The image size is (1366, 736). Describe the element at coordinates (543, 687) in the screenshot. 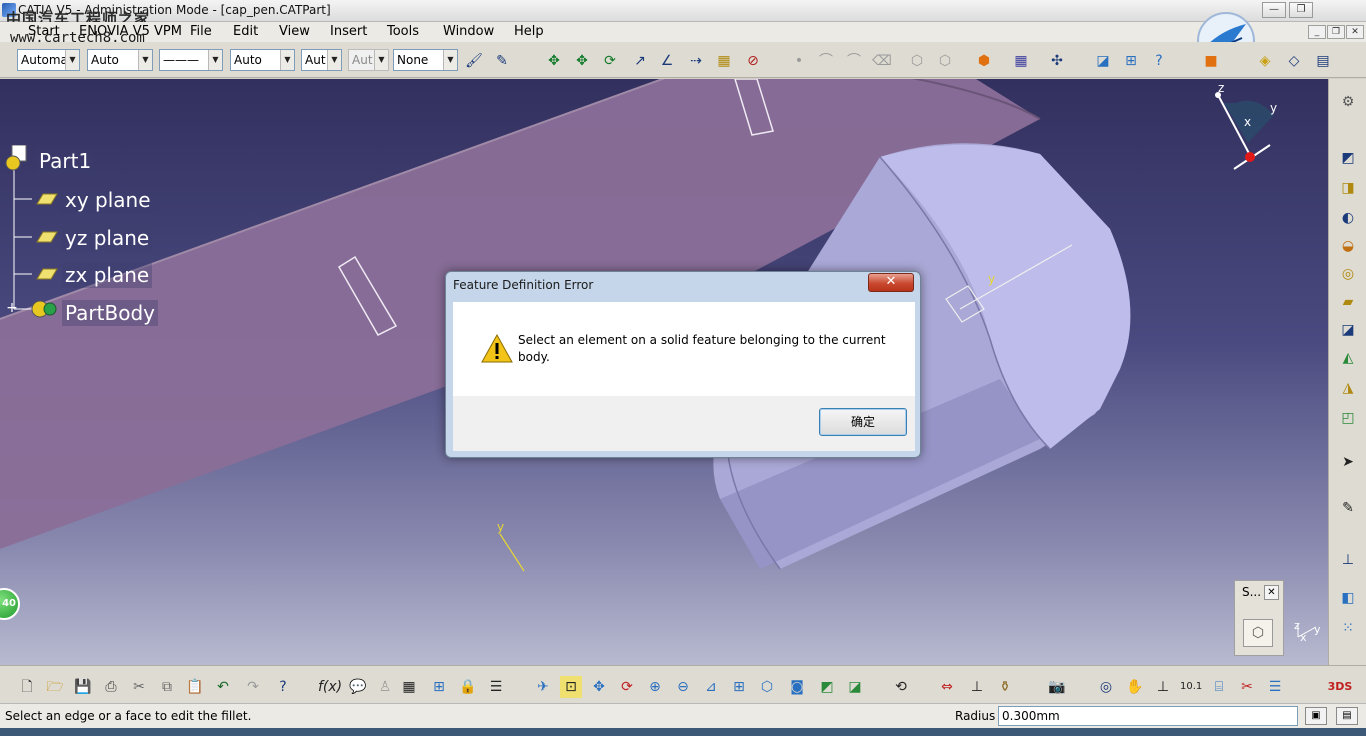

I see `fly-icon: ✈` at that location.